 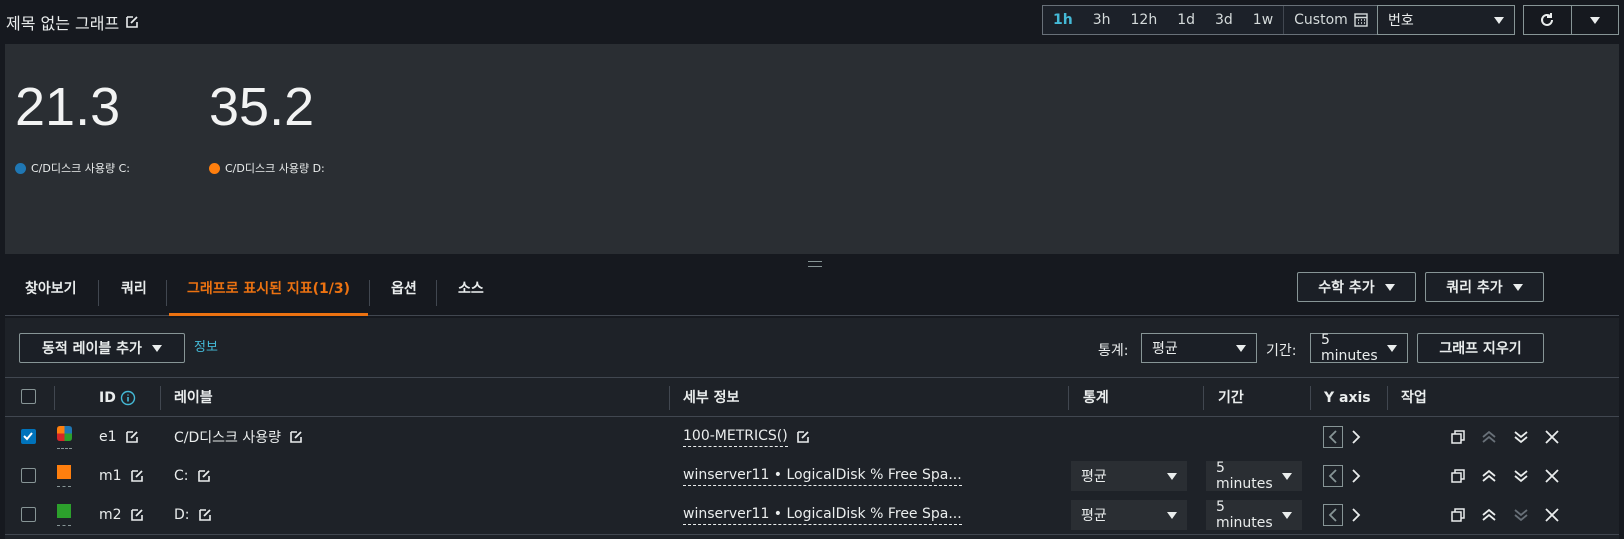 What do you see at coordinates (128, 398) in the screenshot?
I see `info-icon` at bounding box center [128, 398].